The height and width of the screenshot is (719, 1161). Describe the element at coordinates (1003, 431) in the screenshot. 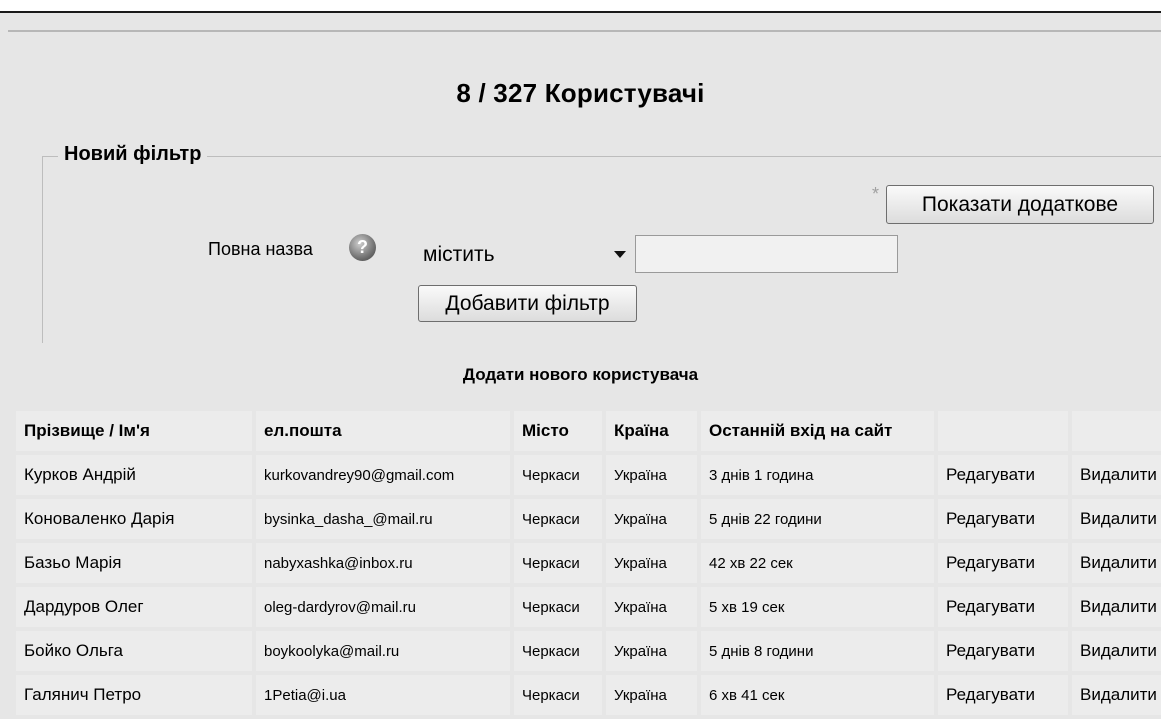

I see `header-edit` at that location.